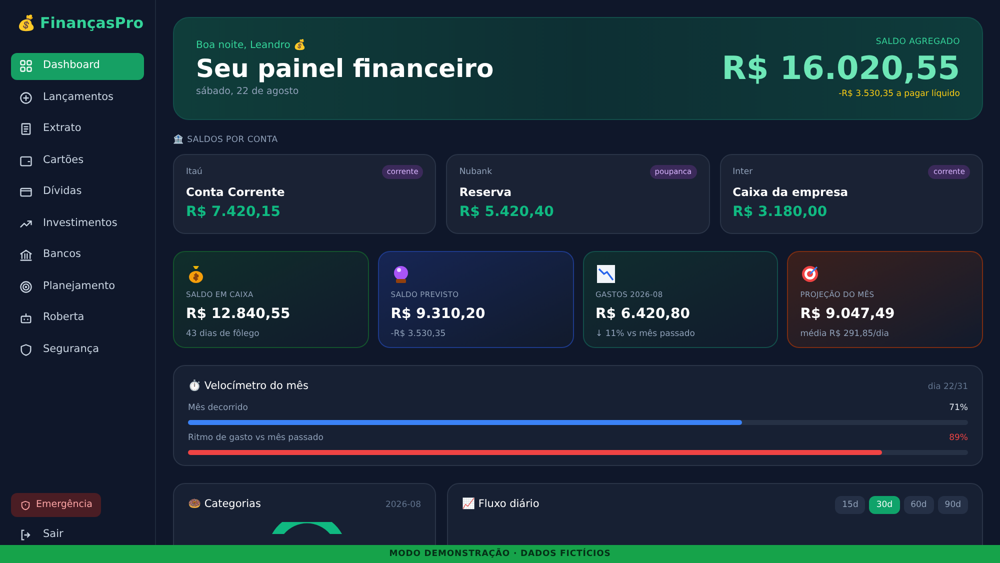  What do you see at coordinates (26, 97) in the screenshot?
I see `plus-circle-icon` at bounding box center [26, 97].